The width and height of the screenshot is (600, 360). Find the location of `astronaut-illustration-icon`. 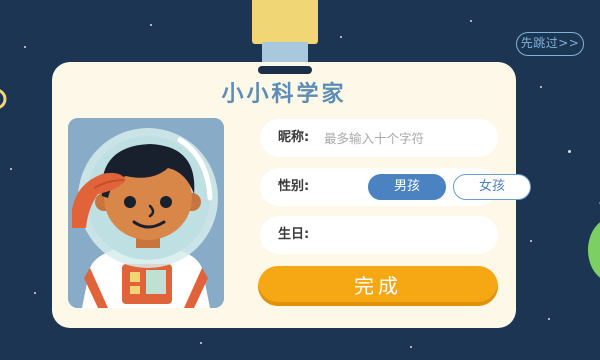

astronaut-illustration-icon is located at coordinates (146, 213).